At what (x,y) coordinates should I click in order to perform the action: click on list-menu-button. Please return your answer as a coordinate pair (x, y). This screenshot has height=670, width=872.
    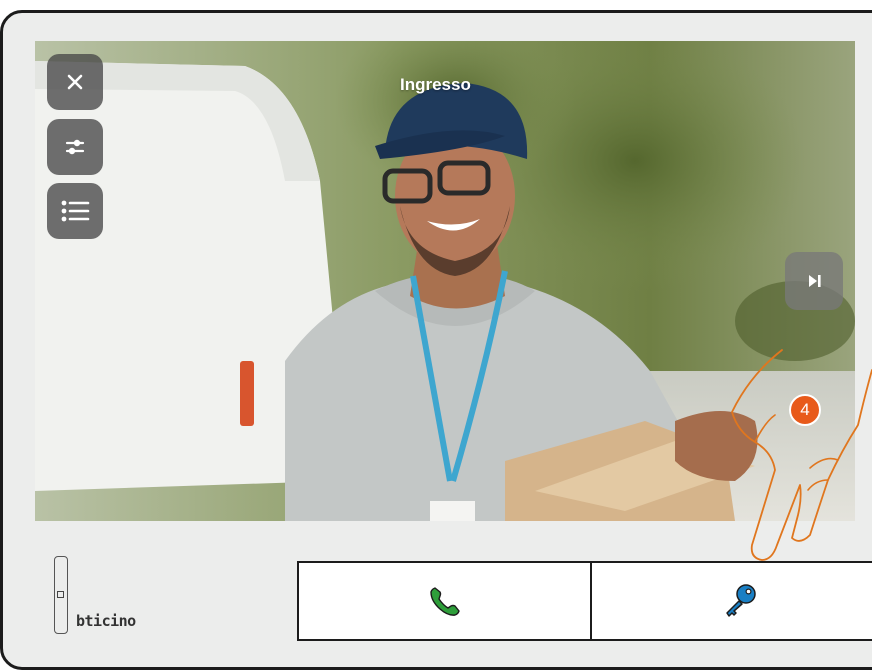
    Looking at the image, I should click on (75, 211).